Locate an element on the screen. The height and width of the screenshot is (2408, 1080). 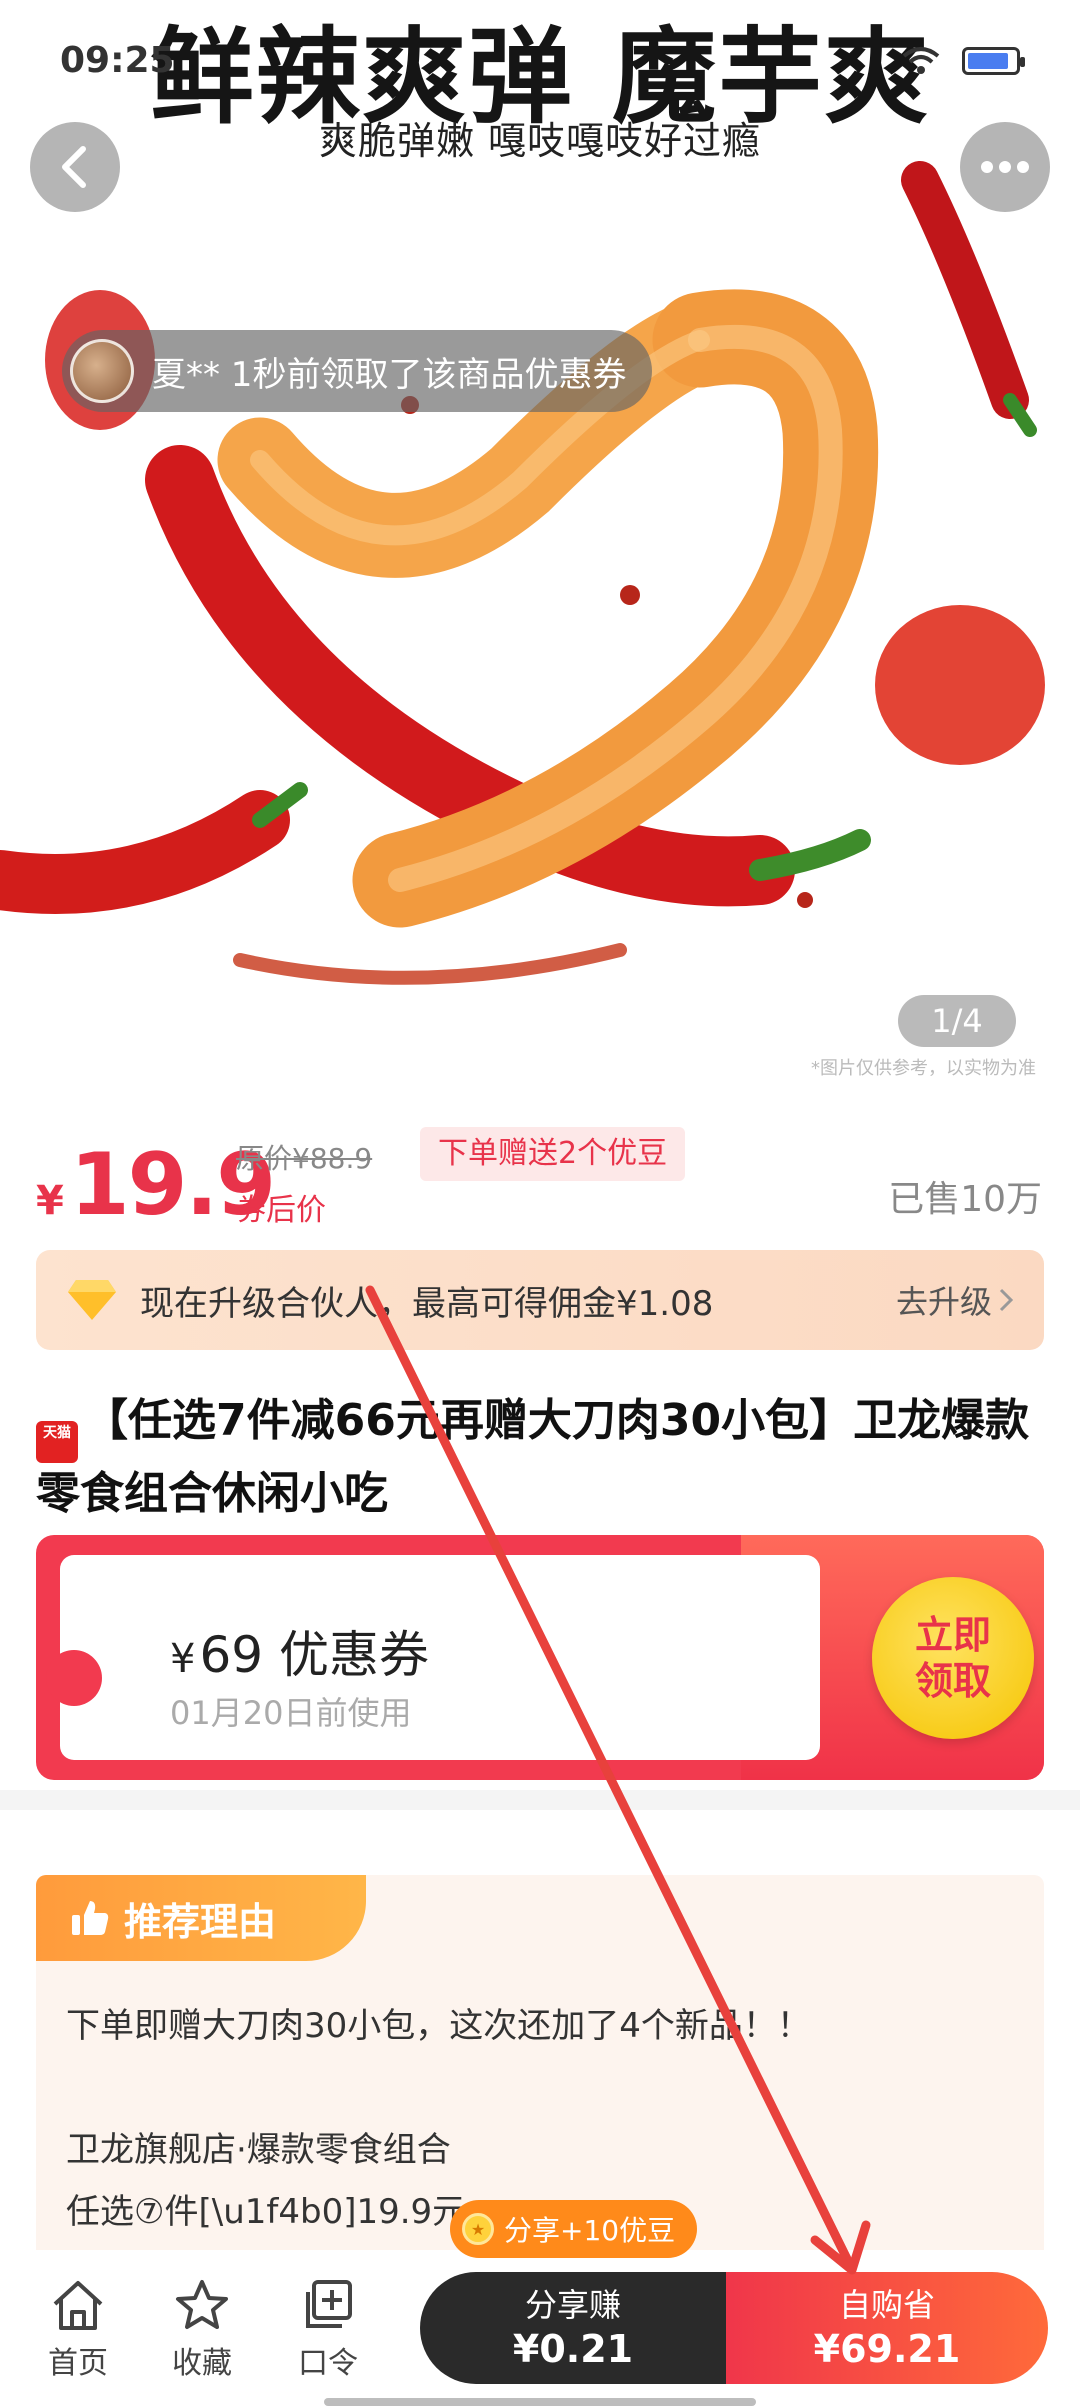
thumbs-up-icon is located at coordinates (90, 1918).